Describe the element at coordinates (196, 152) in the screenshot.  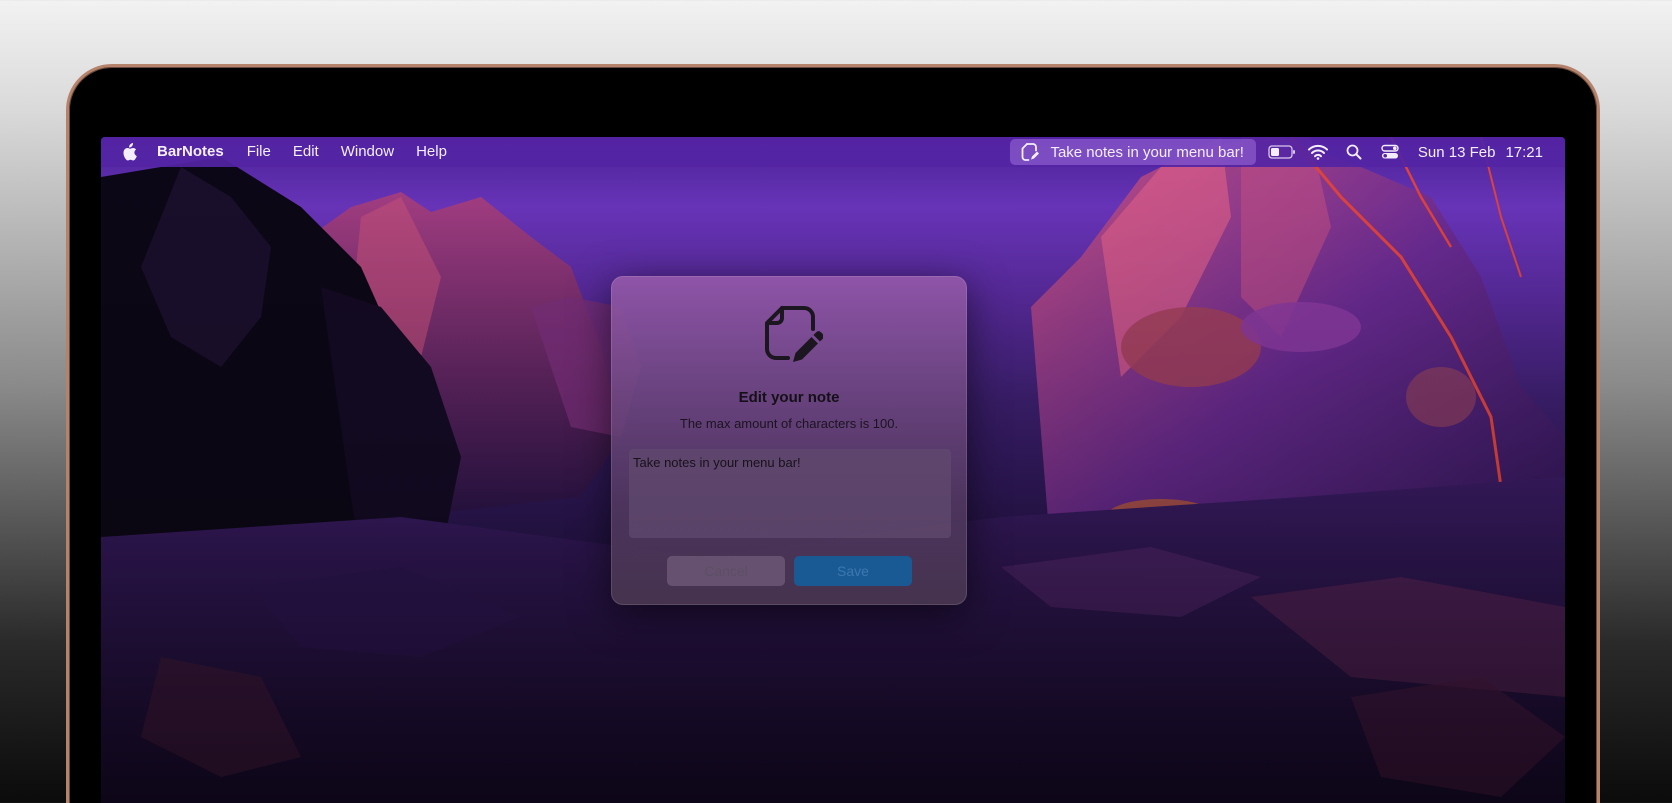
I see `menu-app-name: BarNotes` at that location.